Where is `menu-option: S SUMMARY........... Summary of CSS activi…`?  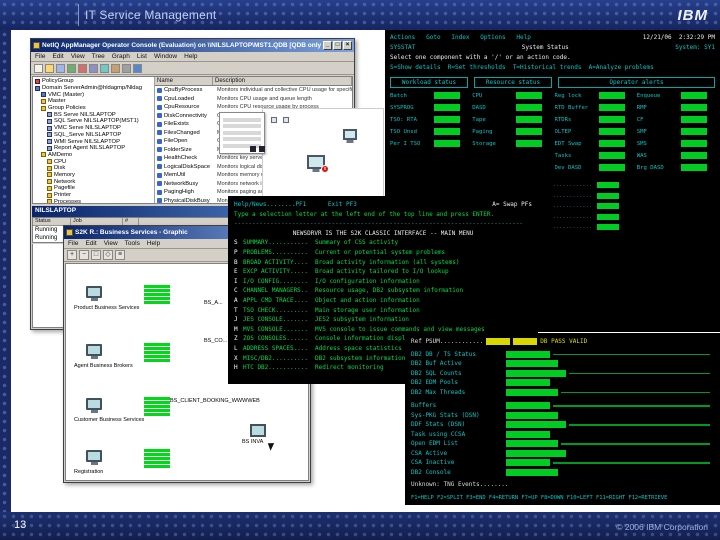
menu-option: S SUMMARY........... Summary of CSS activi… is located at coordinates (383, 243).